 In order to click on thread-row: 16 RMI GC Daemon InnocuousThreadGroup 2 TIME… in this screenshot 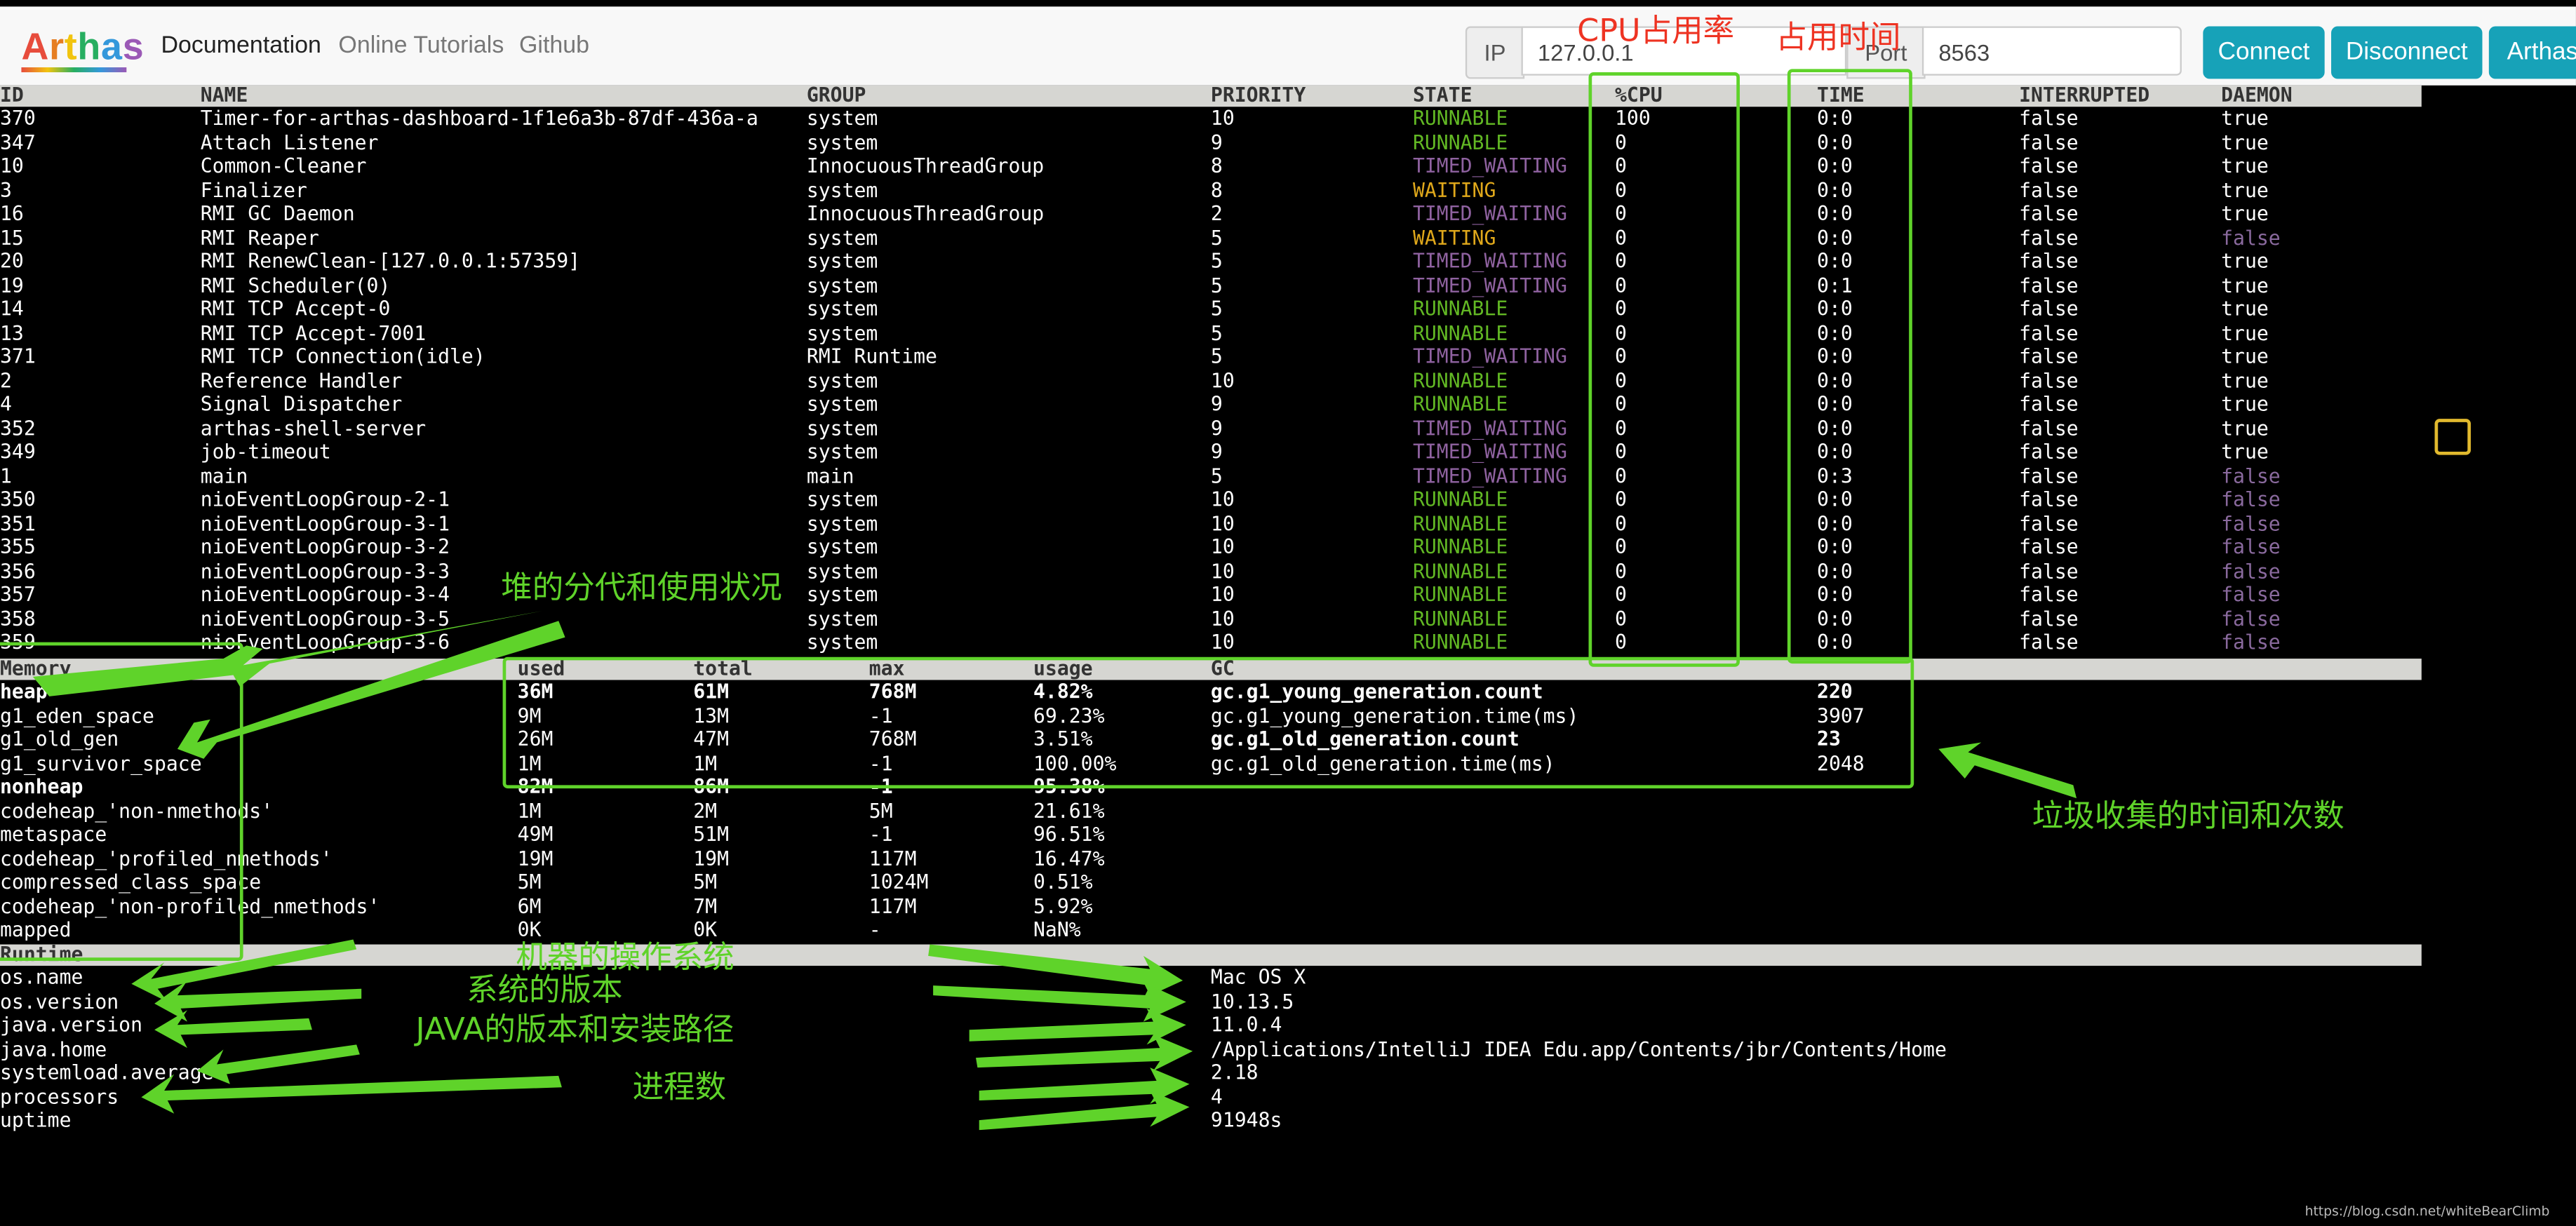, I will do `click(1211, 214)`.